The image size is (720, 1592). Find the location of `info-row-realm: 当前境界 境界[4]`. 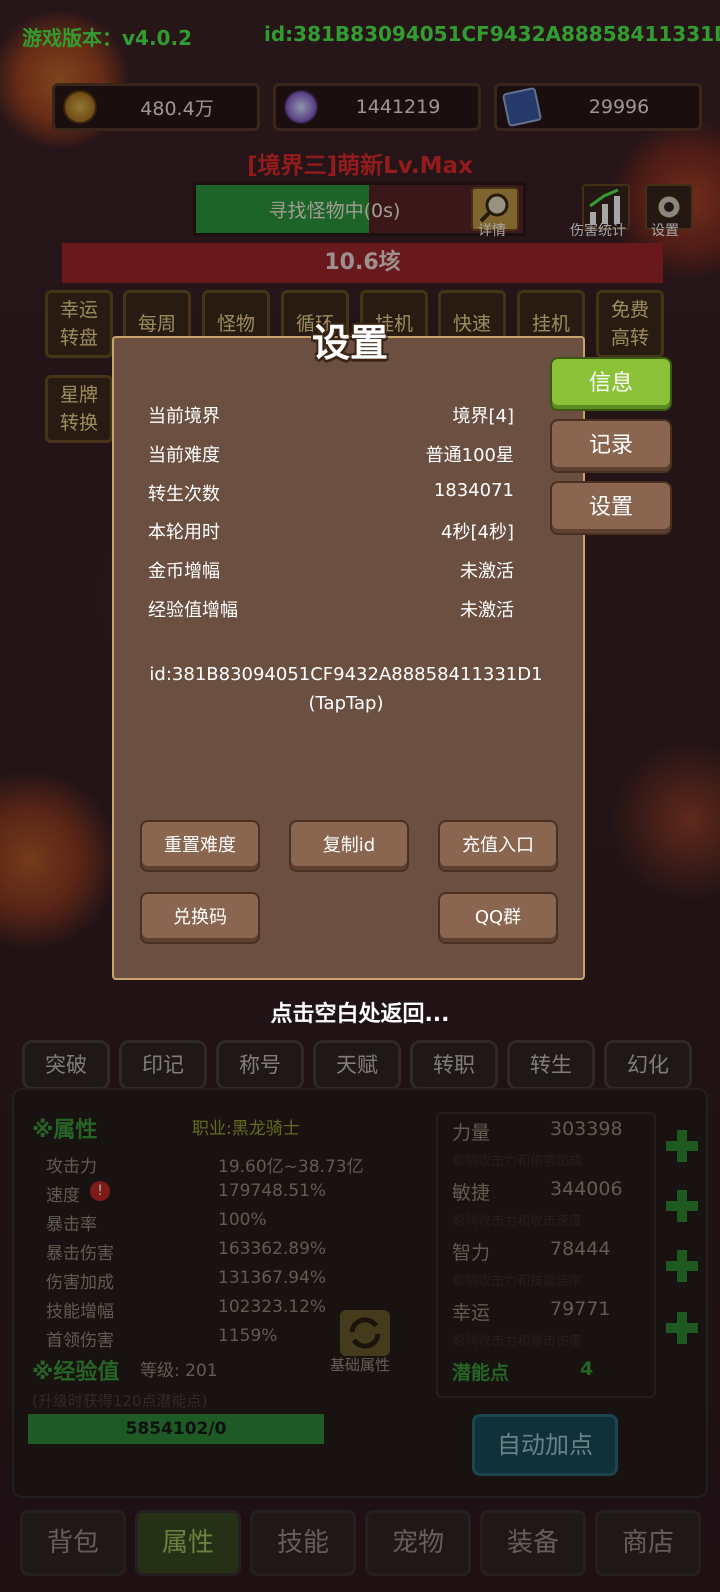

info-row-realm: 当前境界 境界[4] is located at coordinates (331, 417).